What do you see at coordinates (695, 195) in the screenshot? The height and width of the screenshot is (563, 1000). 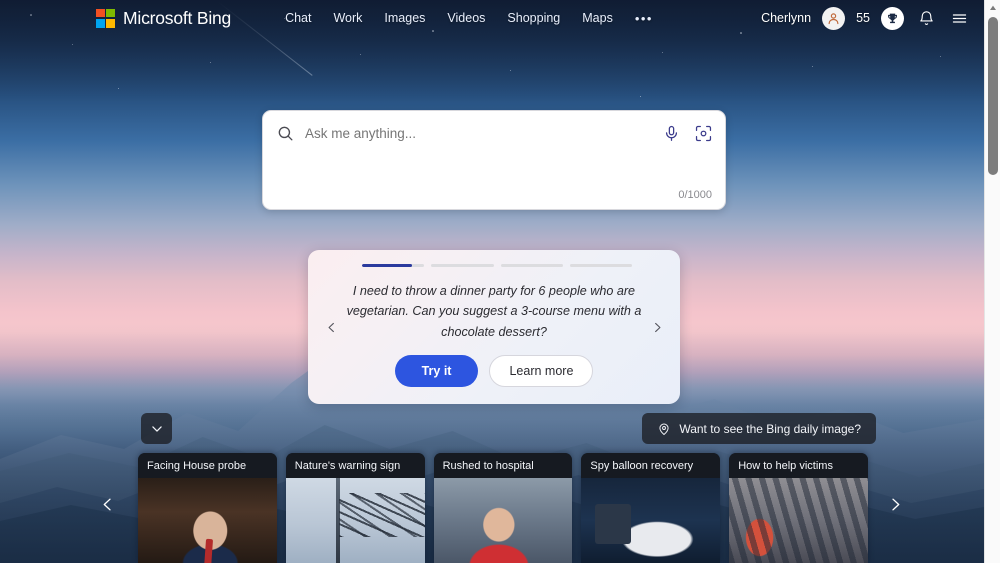 I see `character-counter: 0/1000` at bounding box center [695, 195].